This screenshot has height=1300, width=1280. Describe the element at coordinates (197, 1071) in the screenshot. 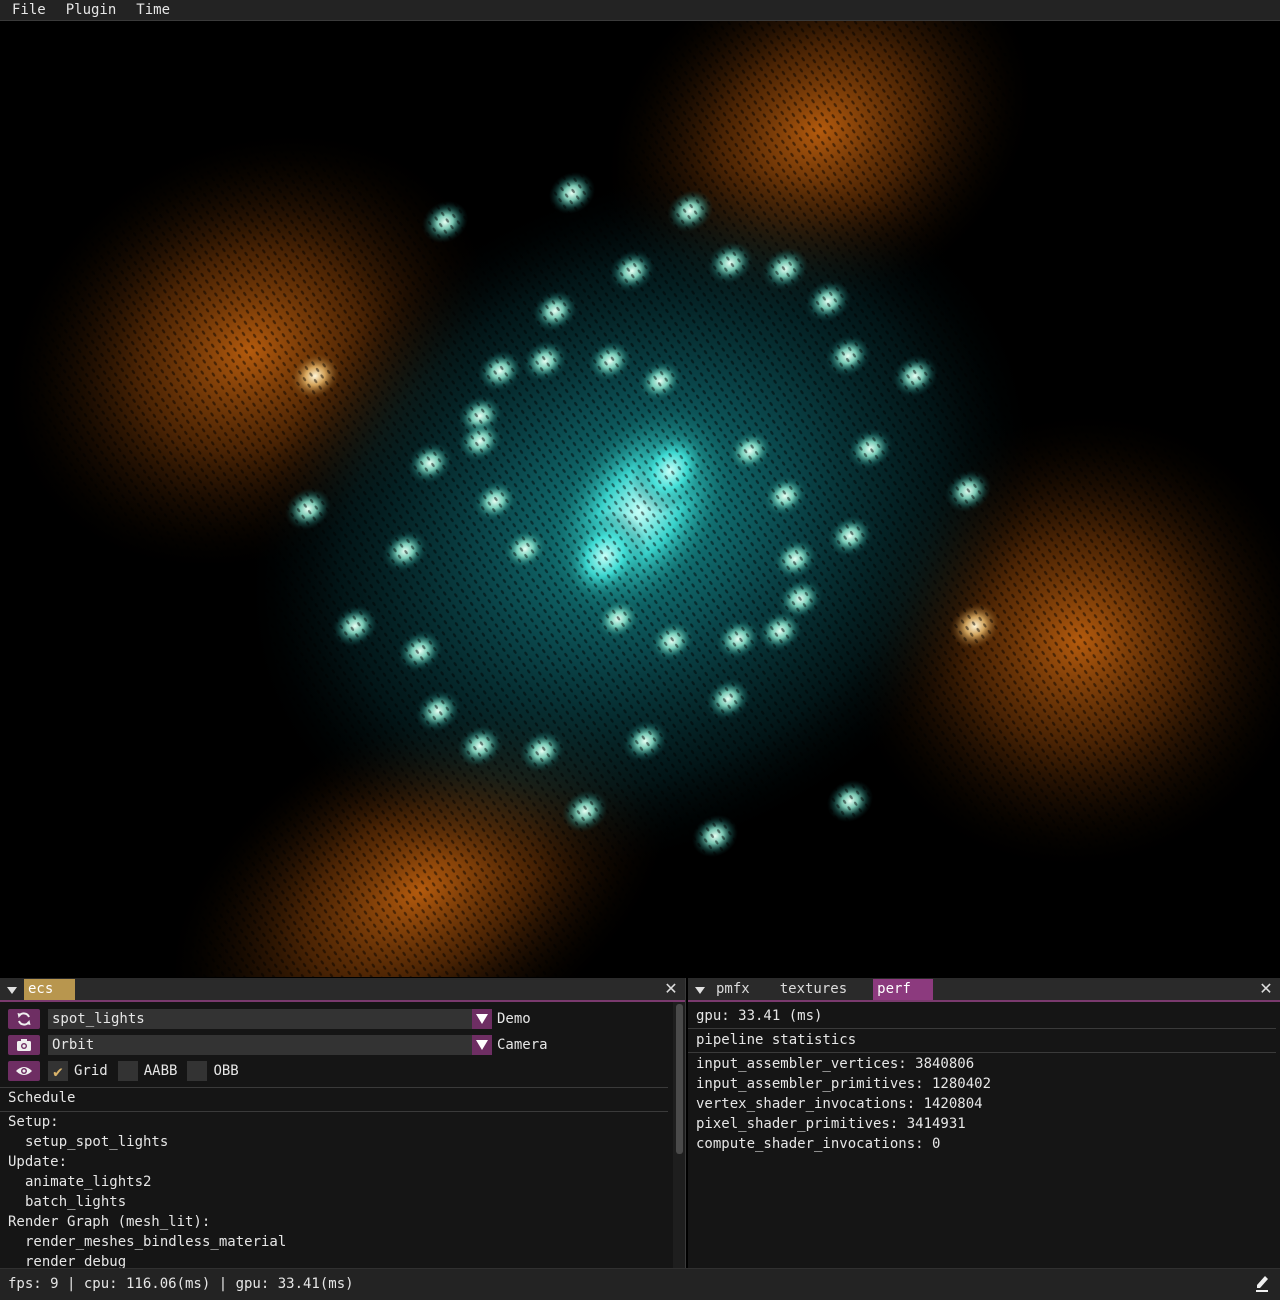

I see `obb-checkbox` at that location.